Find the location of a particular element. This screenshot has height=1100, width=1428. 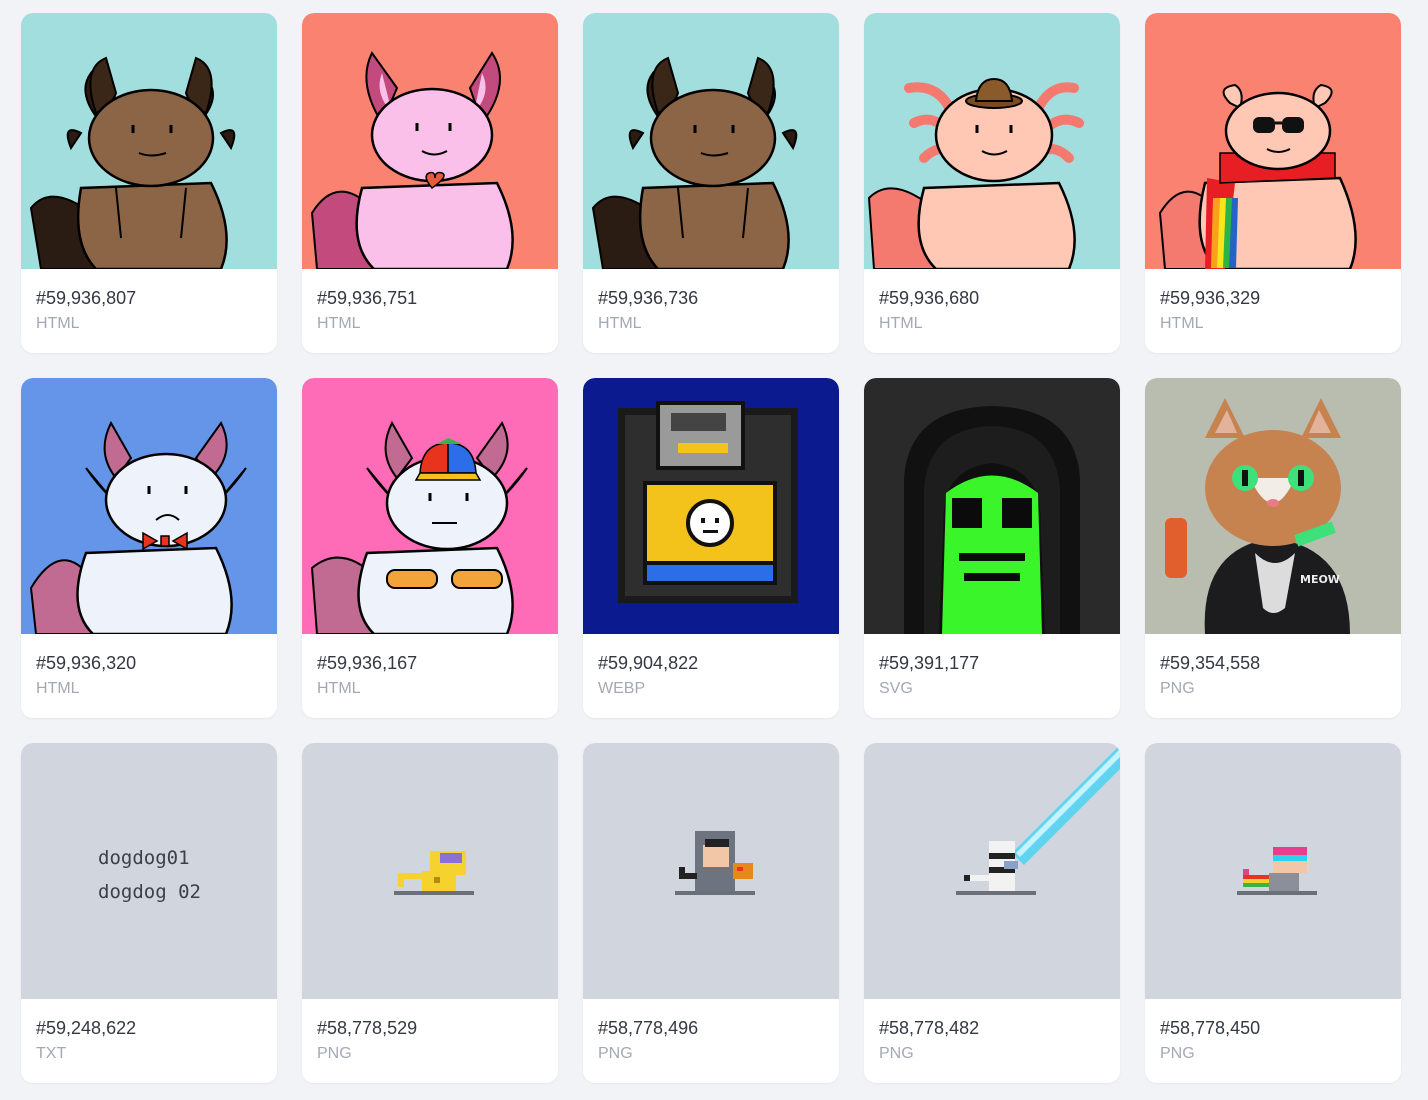

axolotl-white-bowtie-image is located at coordinates (149, 506).